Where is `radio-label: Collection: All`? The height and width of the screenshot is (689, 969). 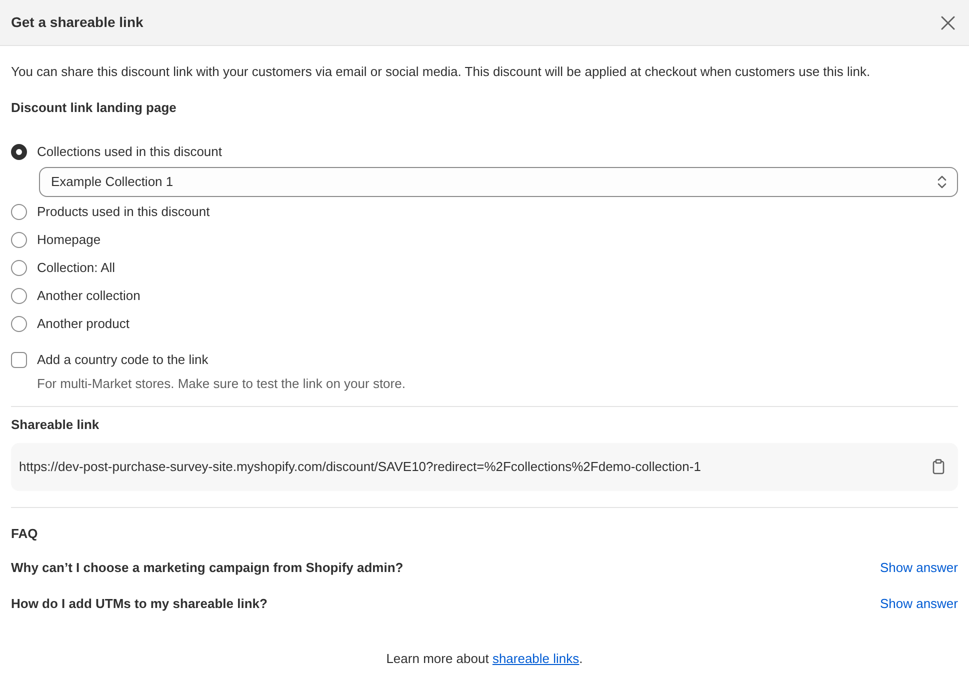
radio-label: Collection: All is located at coordinates (76, 268).